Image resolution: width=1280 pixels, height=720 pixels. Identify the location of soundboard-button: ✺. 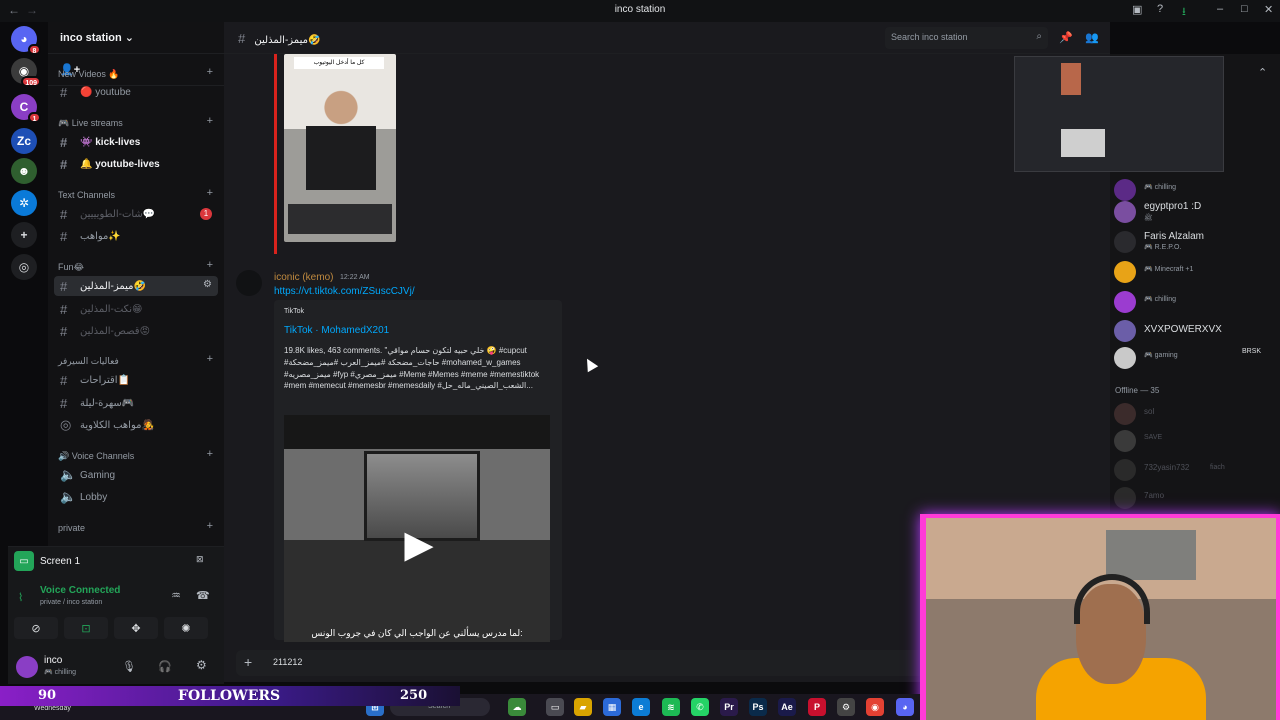
(186, 628).